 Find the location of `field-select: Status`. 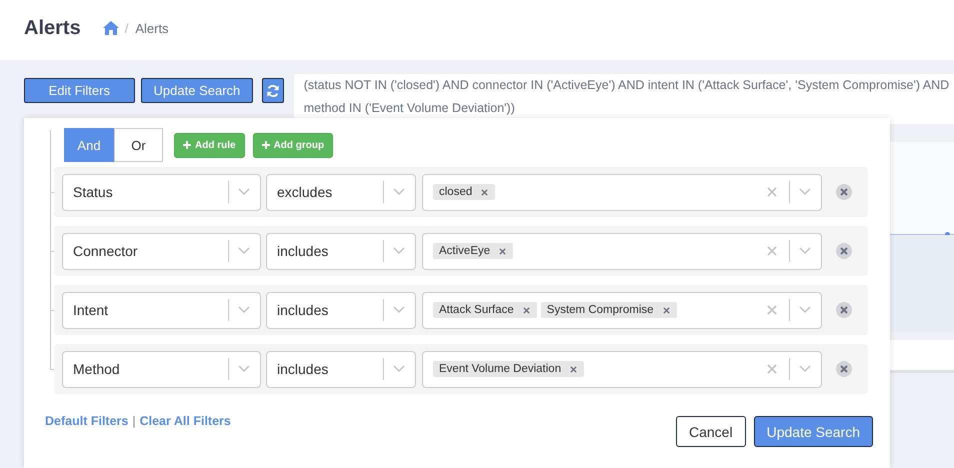

field-select: Status is located at coordinates (161, 192).